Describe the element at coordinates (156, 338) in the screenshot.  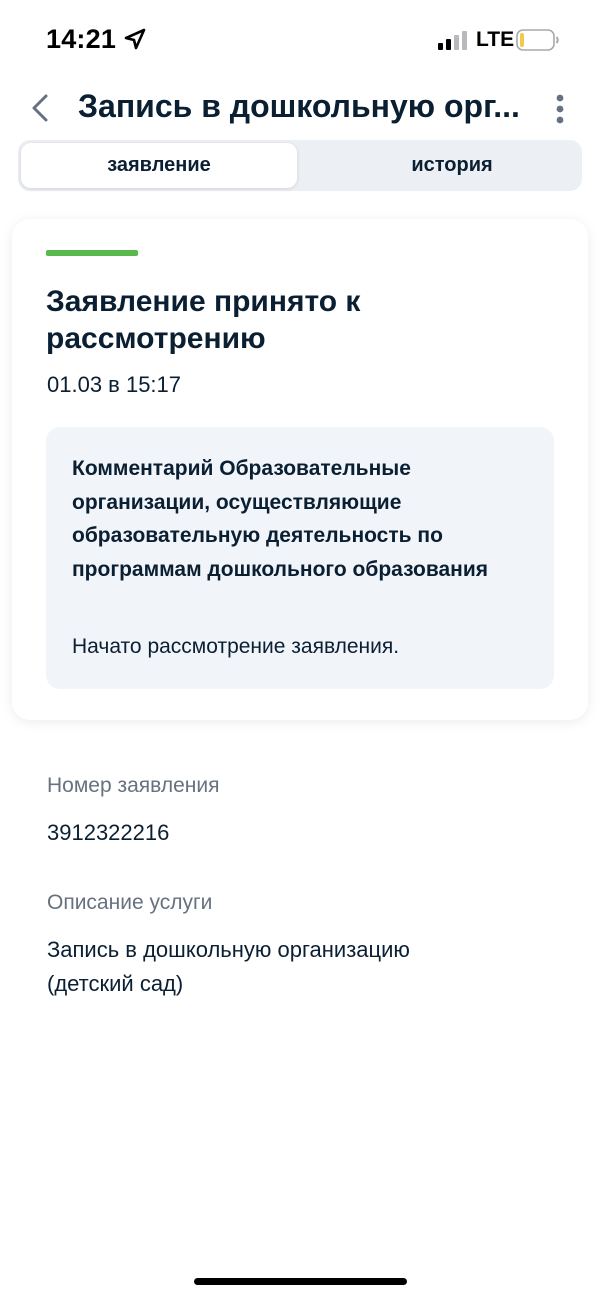
I see `status-title-line2: рассмотрению` at that location.